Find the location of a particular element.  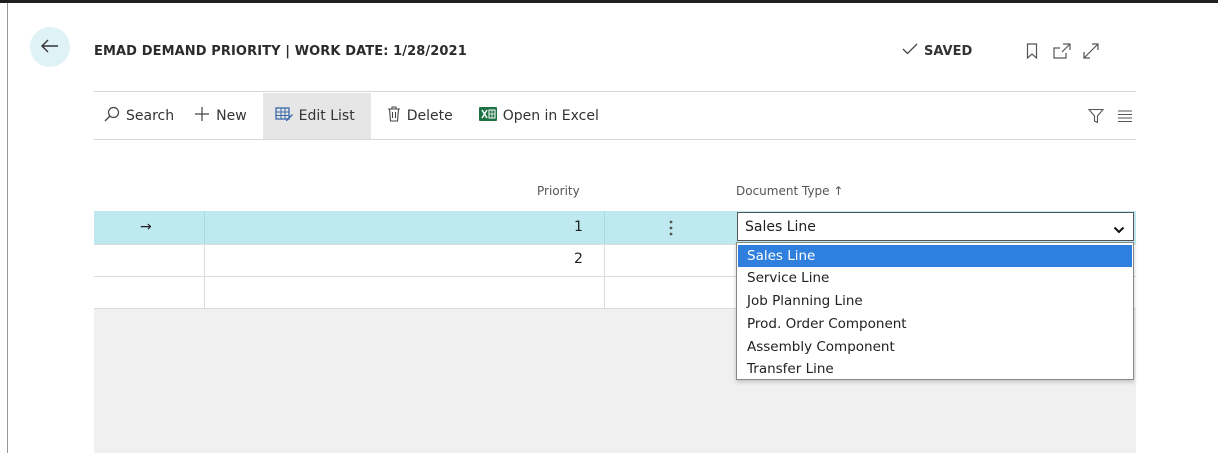

document-type-select: Sales Line is located at coordinates (935, 226).